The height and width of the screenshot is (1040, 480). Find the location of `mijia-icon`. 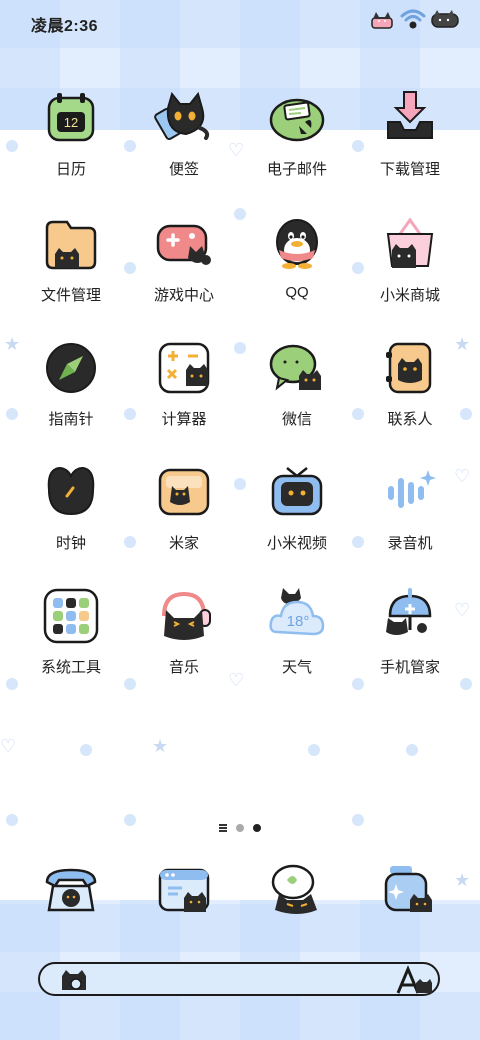

mijia-icon is located at coordinates (184, 492).